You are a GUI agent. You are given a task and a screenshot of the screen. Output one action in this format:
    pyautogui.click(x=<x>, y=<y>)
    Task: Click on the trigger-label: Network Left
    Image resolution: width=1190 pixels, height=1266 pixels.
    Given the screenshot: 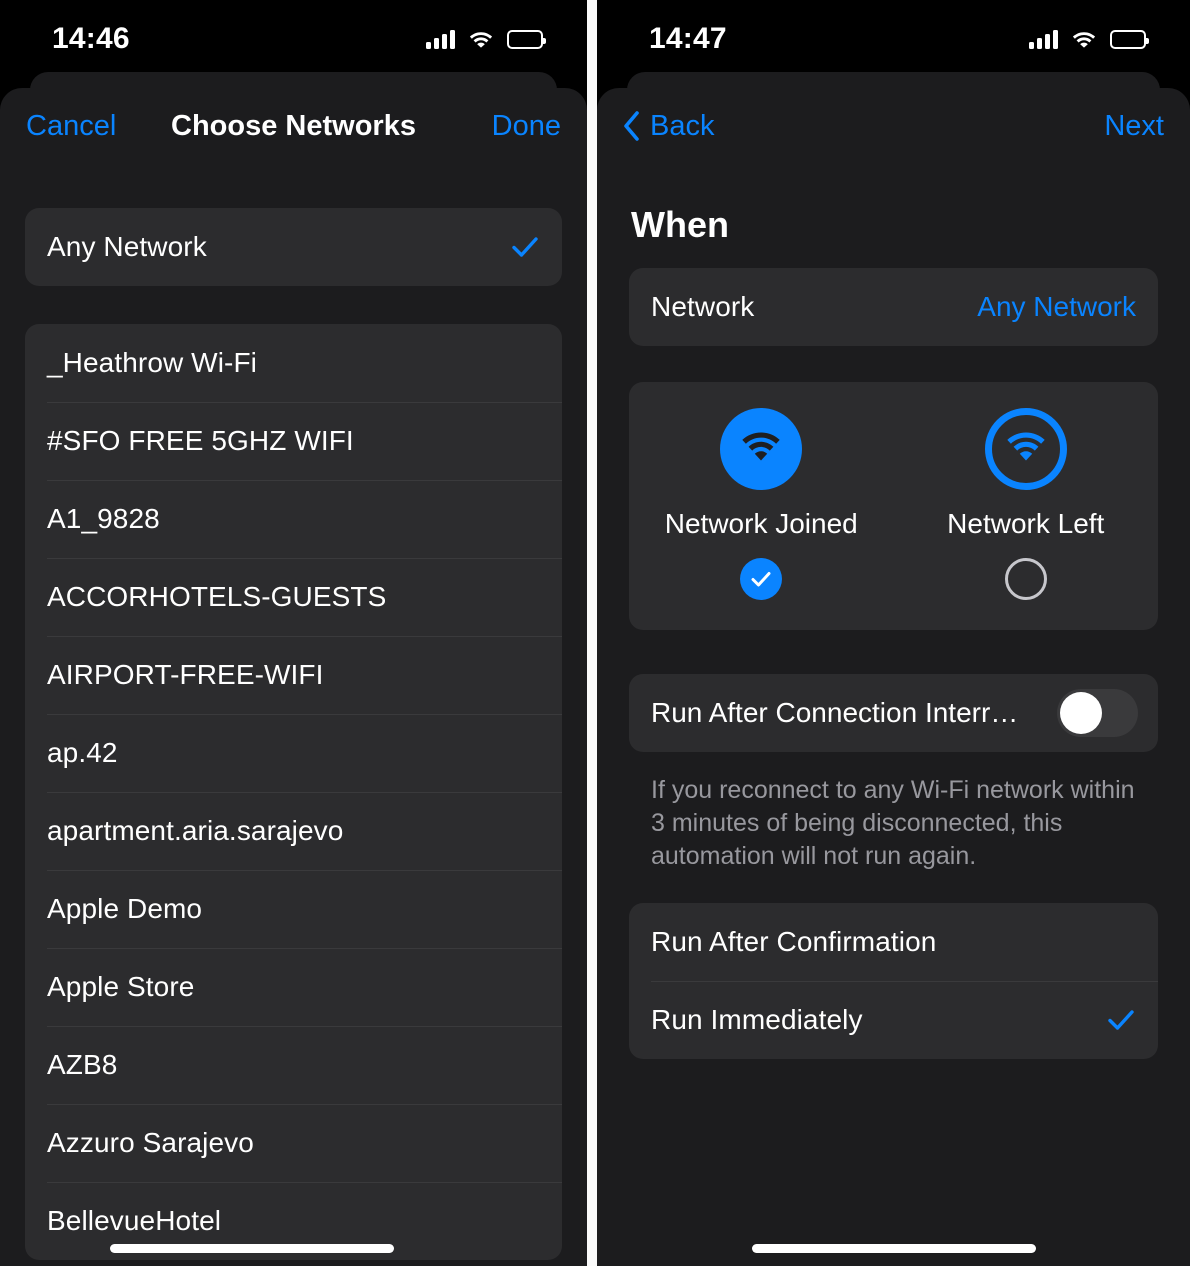 What is the action you would take?
    pyautogui.click(x=1026, y=523)
    